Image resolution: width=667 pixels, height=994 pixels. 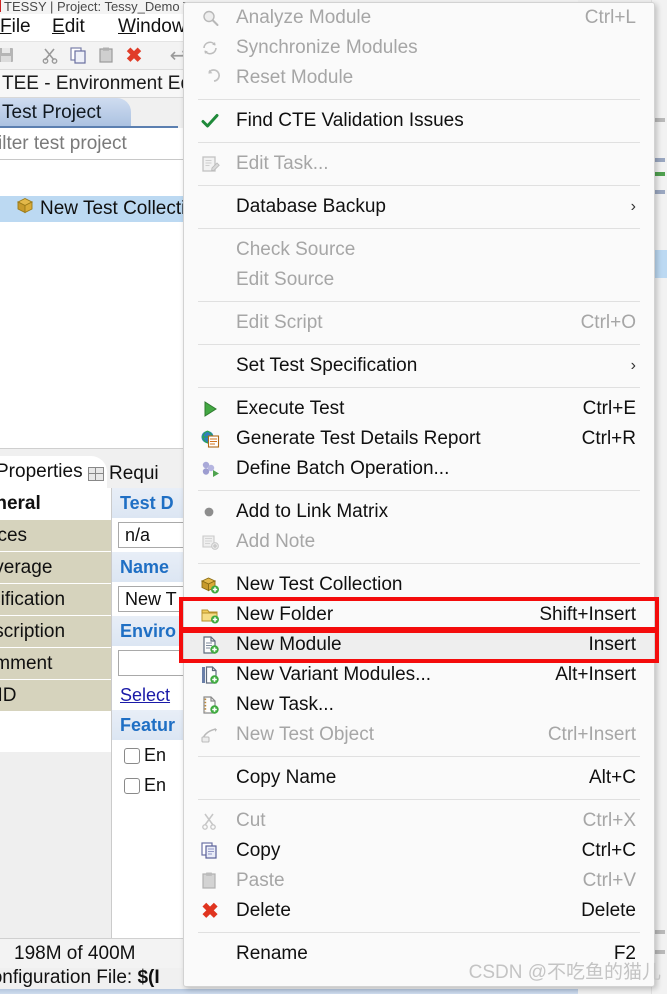 I want to click on menu-item-find-cte-validation-issues: Find CTE Validation Issues, so click(x=419, y=121).